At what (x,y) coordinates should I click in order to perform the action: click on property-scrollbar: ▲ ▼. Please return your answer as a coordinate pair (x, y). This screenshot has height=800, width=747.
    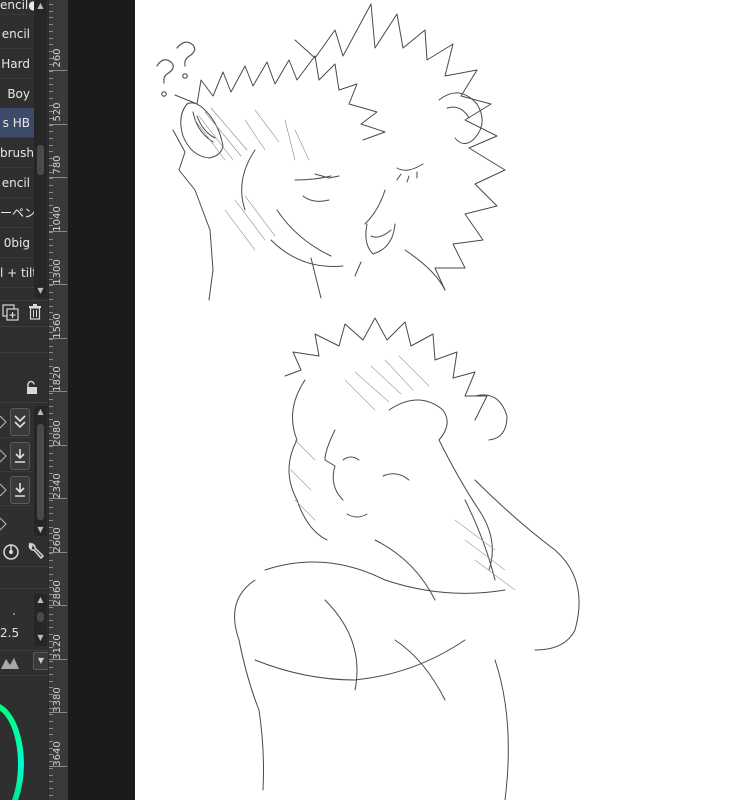
    Looking at the image, I should click on (40, 620).